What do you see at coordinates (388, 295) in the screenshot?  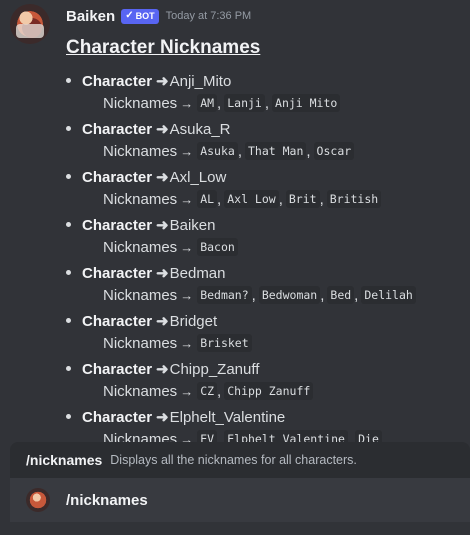 I see `nickname-code: Delilah` at bounding box center [388, 295].